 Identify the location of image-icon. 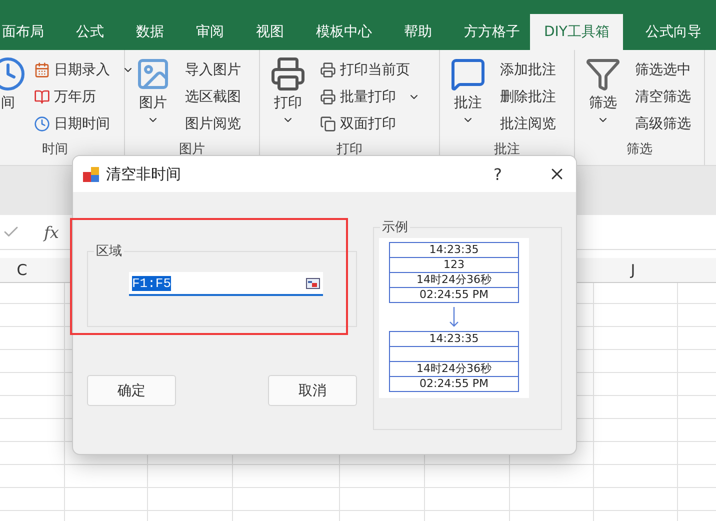
(153, 74).